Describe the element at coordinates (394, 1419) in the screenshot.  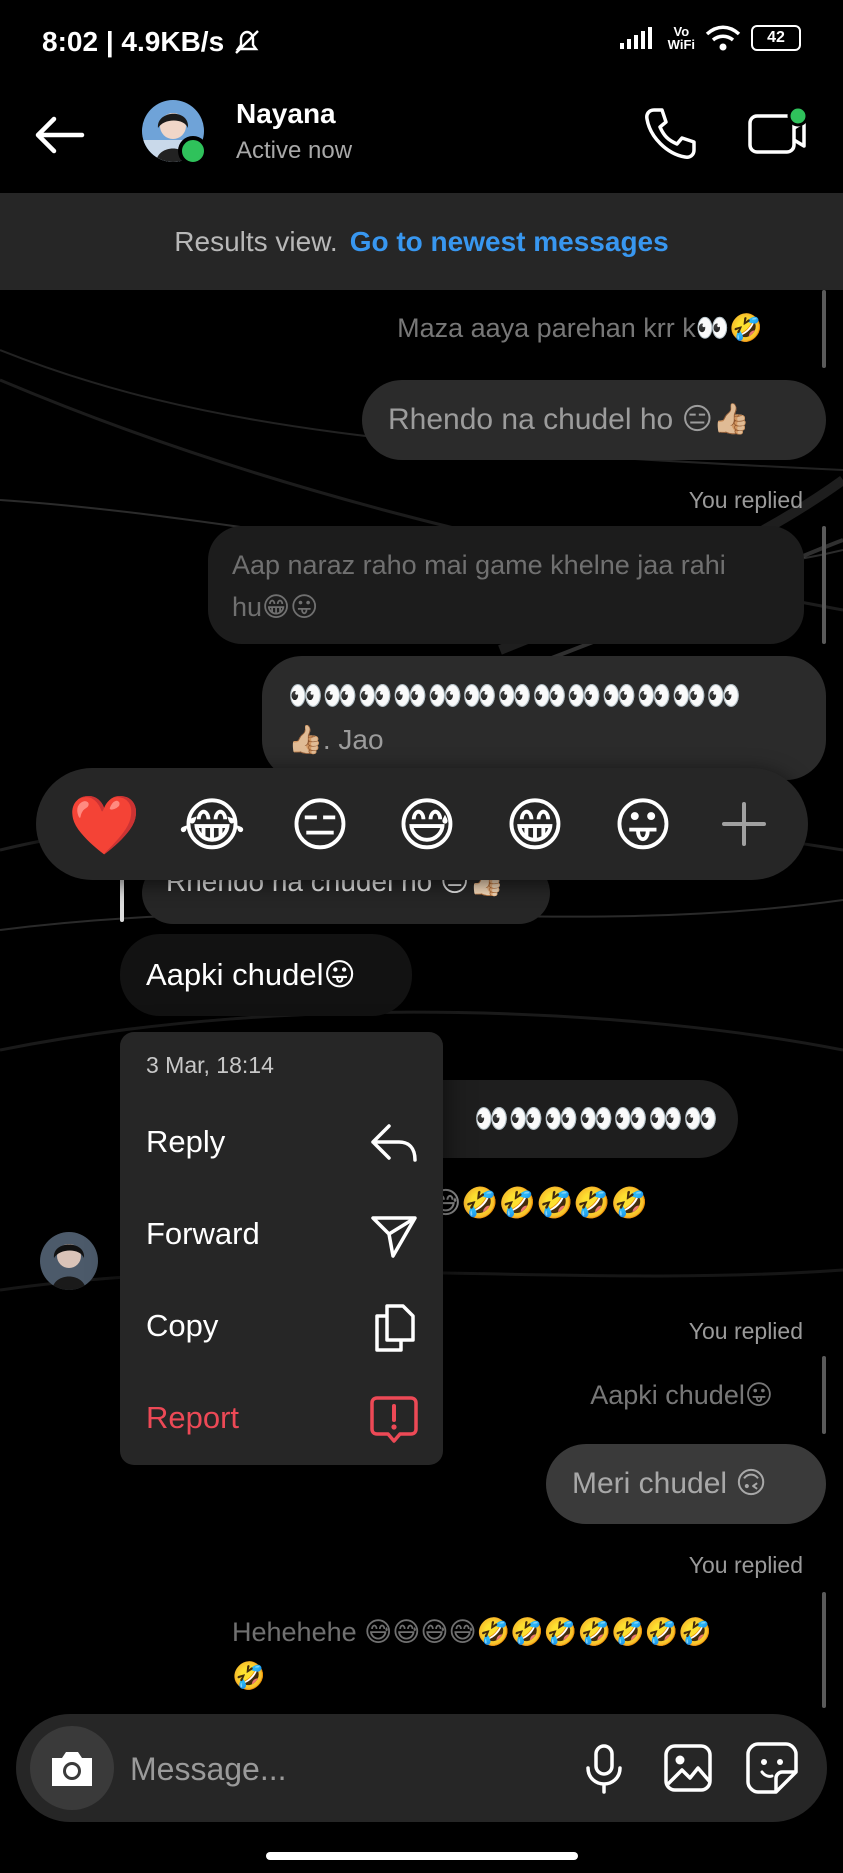
I see `report-icon` at that location.